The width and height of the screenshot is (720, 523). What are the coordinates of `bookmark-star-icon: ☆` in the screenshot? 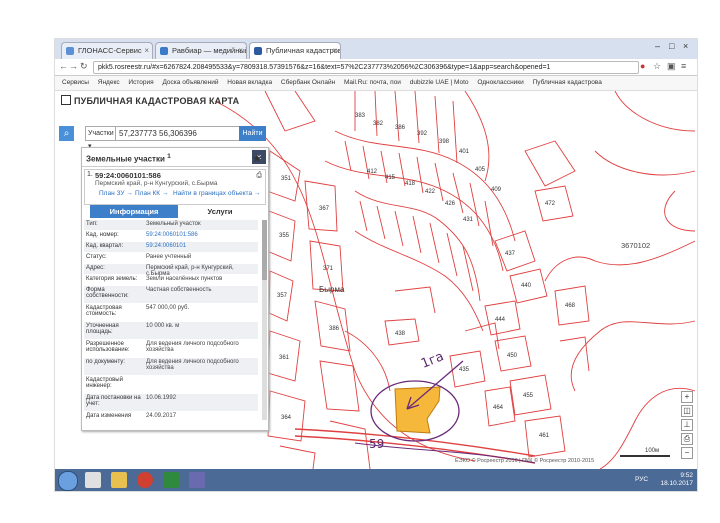 It's located at (657, 66).